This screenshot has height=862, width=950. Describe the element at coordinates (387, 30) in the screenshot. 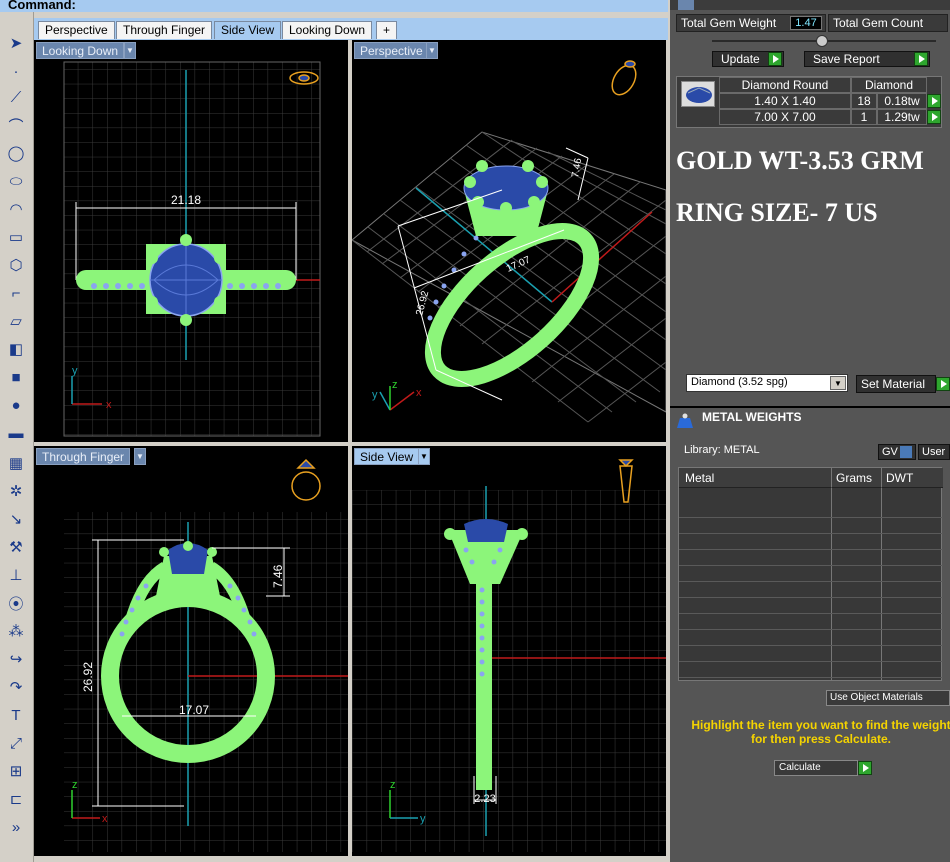

I see `add-tab-button: +` at that location.